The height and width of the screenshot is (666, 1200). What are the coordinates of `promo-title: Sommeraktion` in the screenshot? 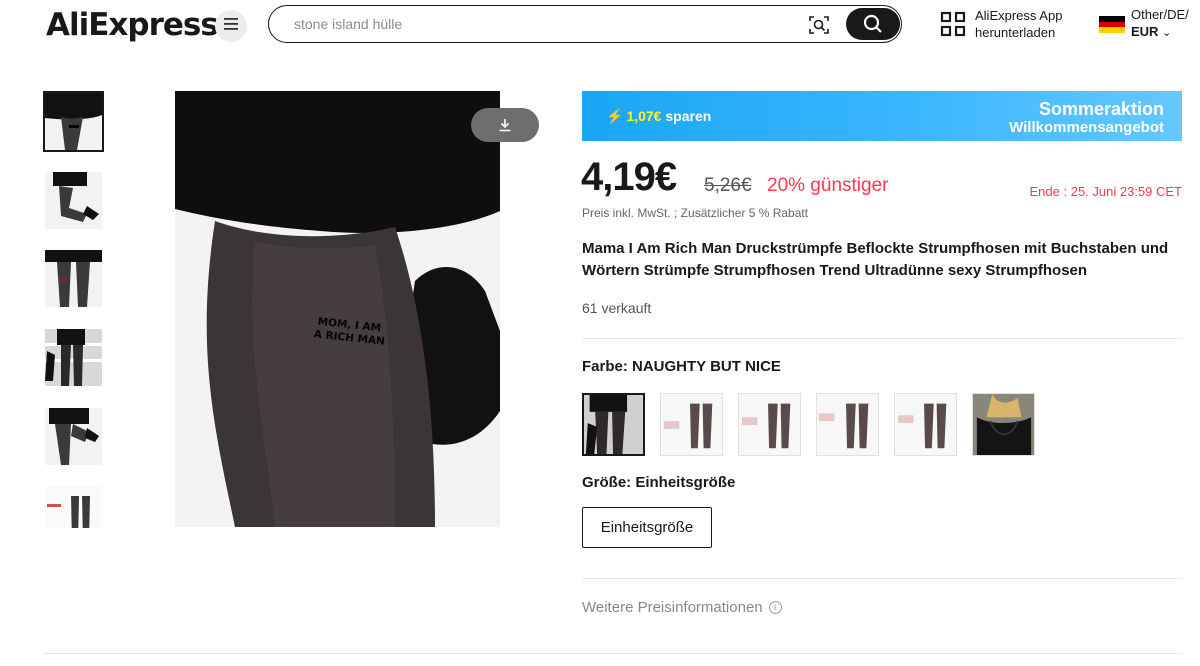 It's located at (1101, 109).